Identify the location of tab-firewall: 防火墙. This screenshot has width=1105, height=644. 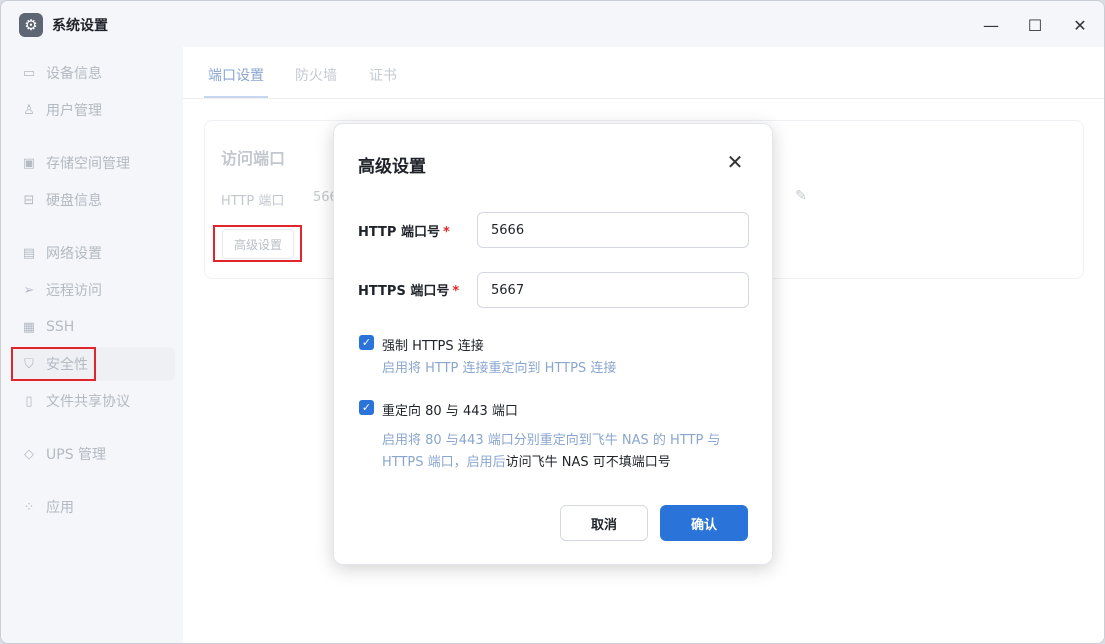
(316, 75).